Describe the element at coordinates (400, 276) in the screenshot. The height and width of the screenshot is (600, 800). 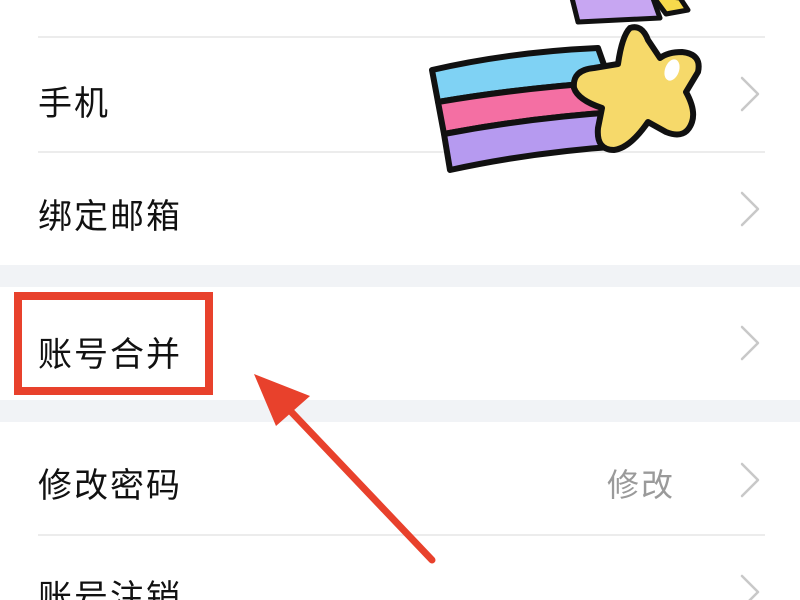
I see `section-gap` at that location.